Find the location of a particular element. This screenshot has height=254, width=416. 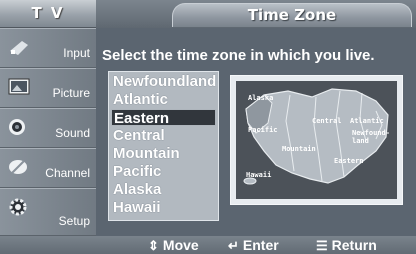

tv-label: T V is located at coordinates (48, 13).